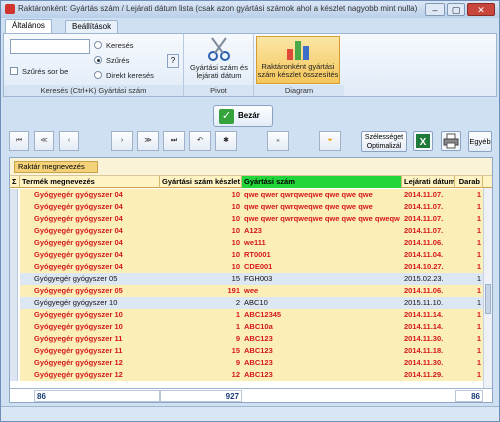 This screenshot has height=422, width=500. What do you see at coordinates (278, 141) in the screenshot?
I see `nav-goto-bookmark-button: ⁎` at bounding box center [278, 141].